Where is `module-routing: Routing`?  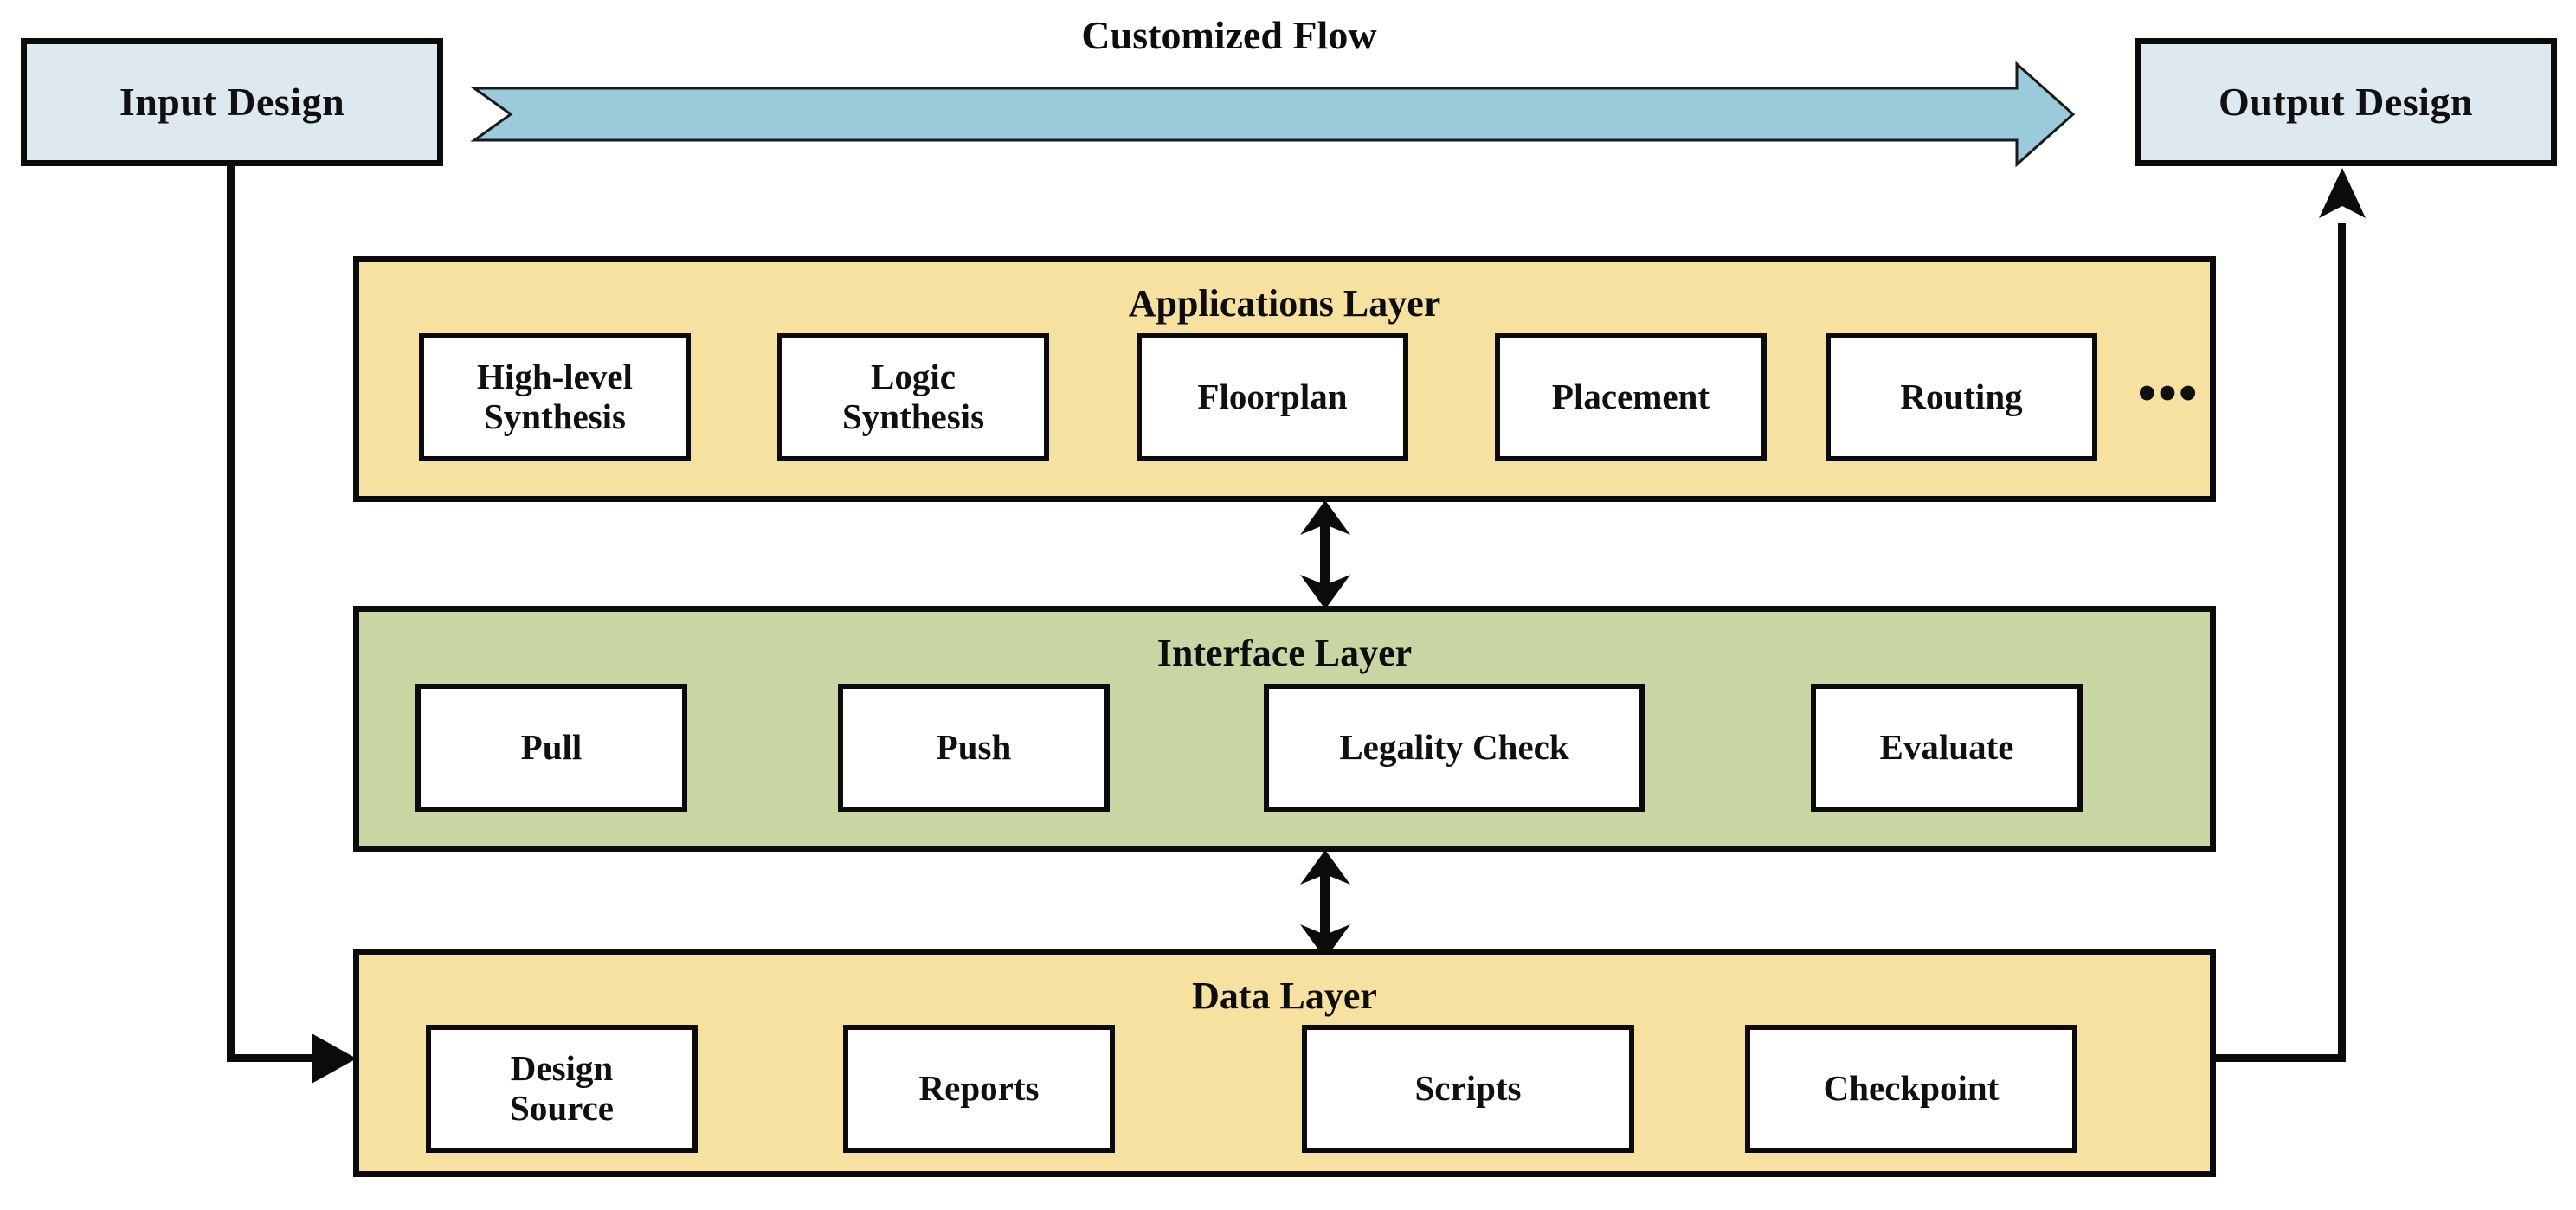
module-routing: Routing is located at coordinates (1961, 397).